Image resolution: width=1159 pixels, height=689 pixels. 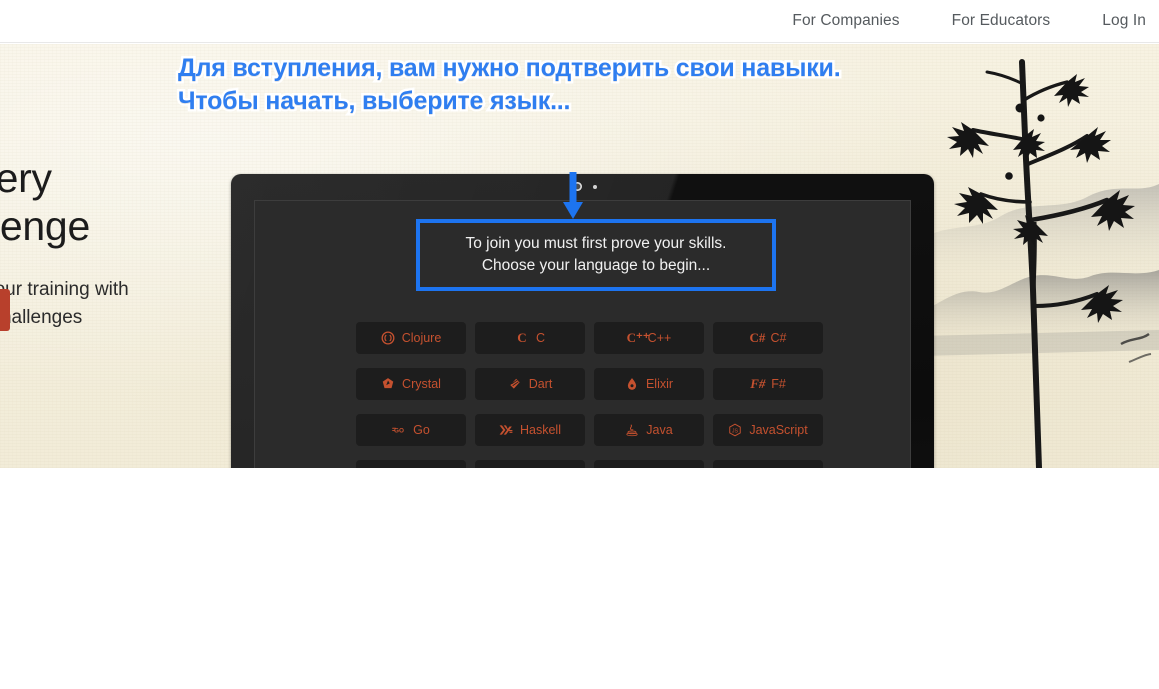 I want to click on csharp-icon: C#, so click(x=757, y=337).